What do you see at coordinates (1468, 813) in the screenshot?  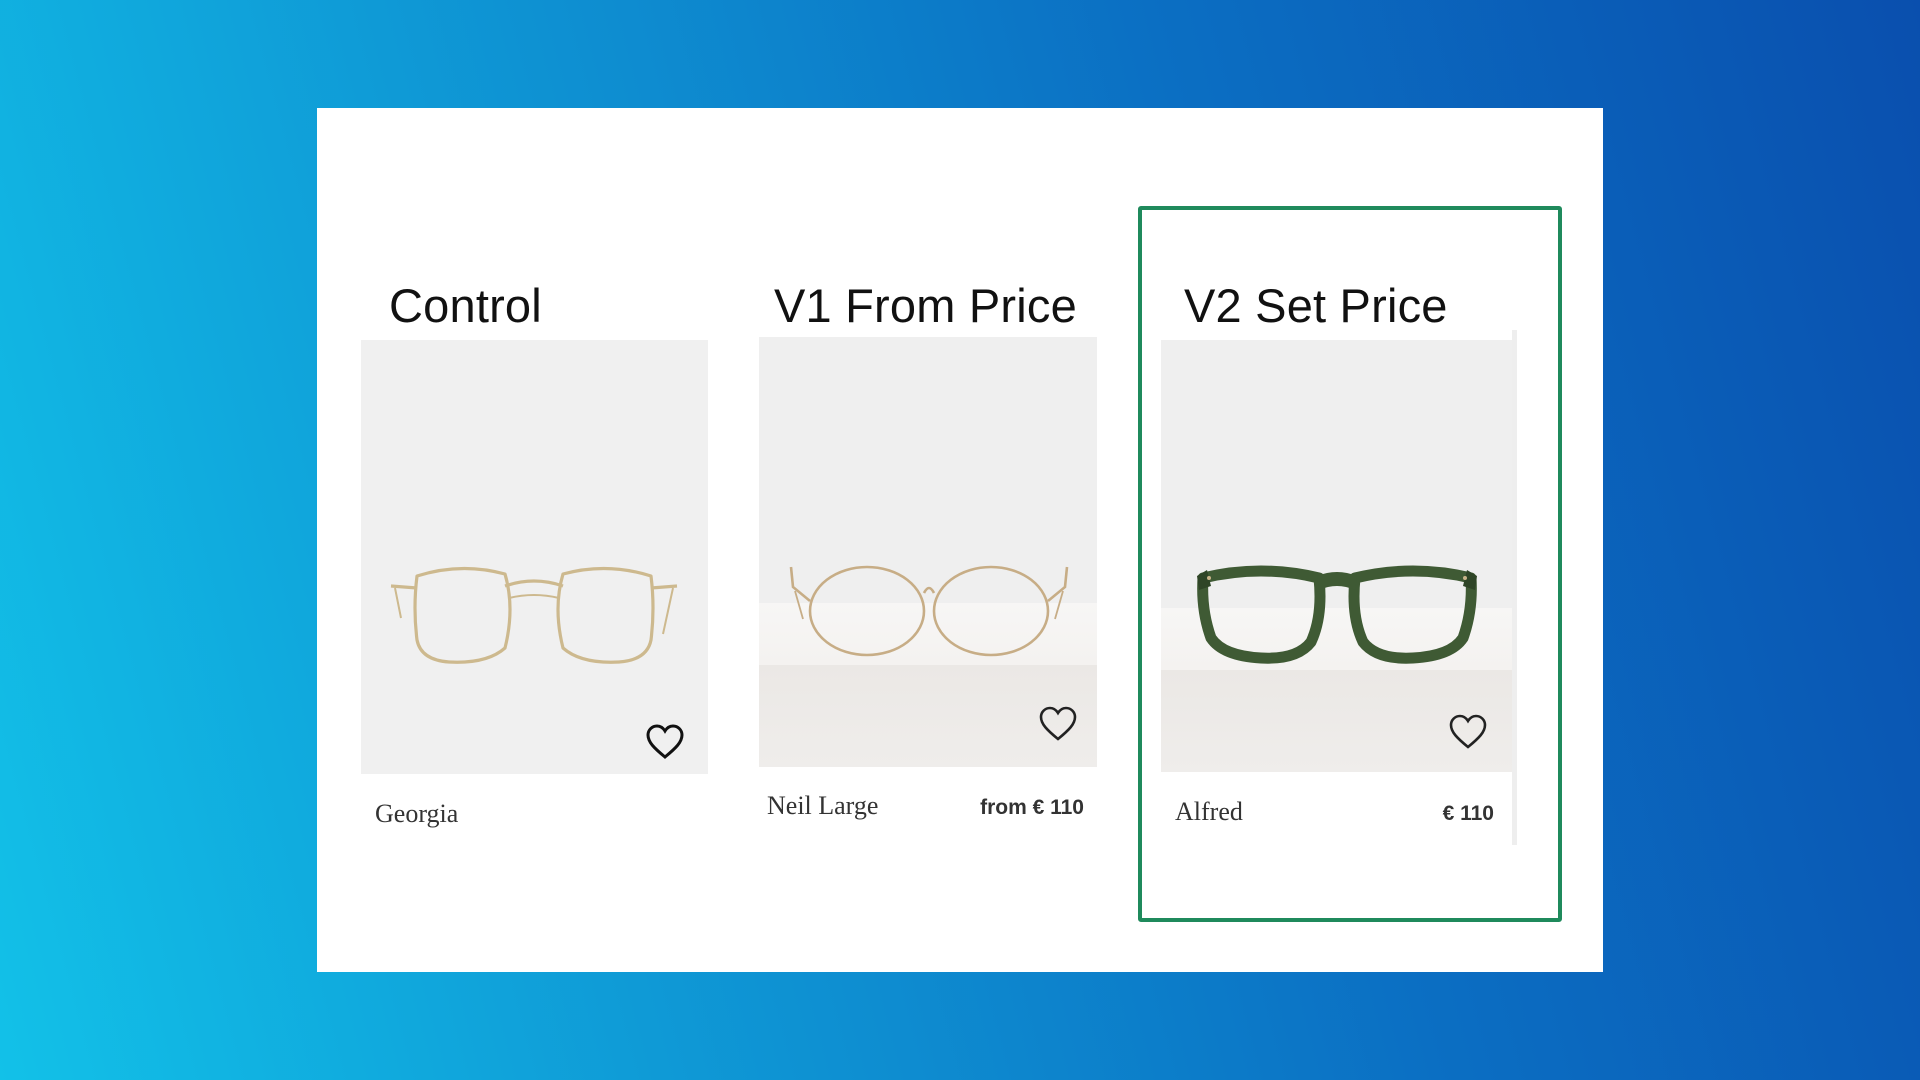 I see `product-price-alfred: € 110` at bounding box center [1468, 813].